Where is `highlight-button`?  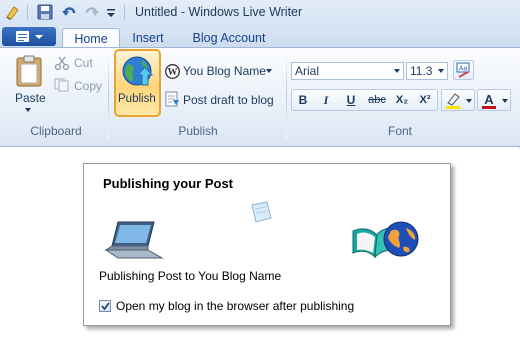 highlight-button is located at coordinates (458, 100).